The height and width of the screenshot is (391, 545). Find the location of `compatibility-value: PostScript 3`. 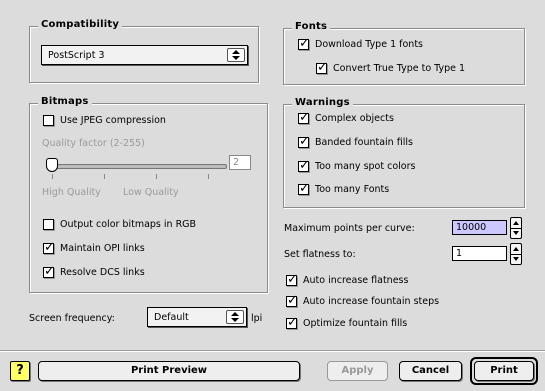

compatibility-value: PostScript 3 is located at coordinates (76, 55).